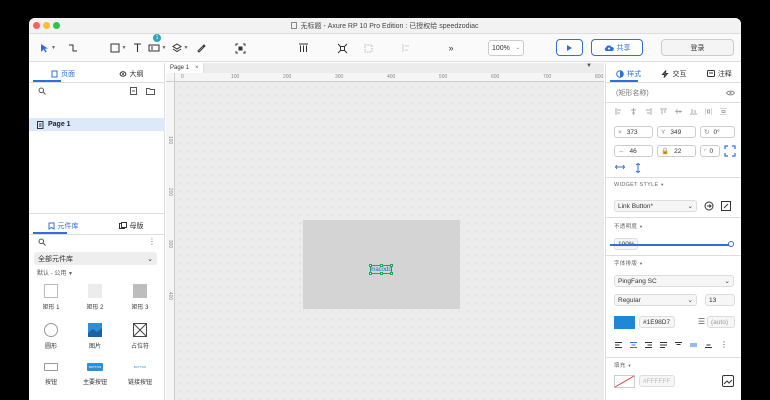 The image size is (770, 400). I want to click on align-top-icon, so click(663, 111).